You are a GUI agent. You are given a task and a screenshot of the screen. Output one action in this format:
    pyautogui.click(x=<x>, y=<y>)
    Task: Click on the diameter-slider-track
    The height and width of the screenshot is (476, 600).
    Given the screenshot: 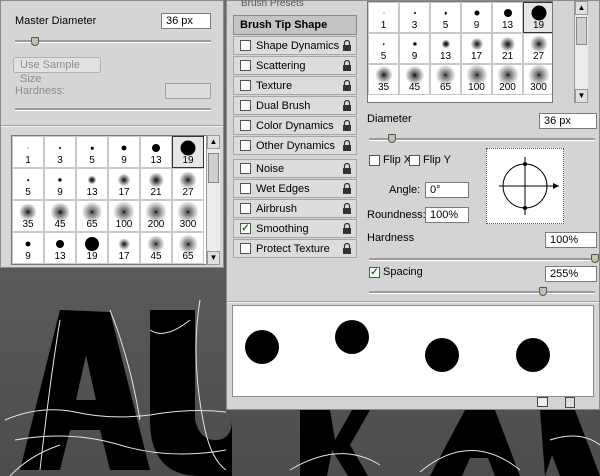 What is the action you would take?
    pyautogui.click(x=482, y=139)
    